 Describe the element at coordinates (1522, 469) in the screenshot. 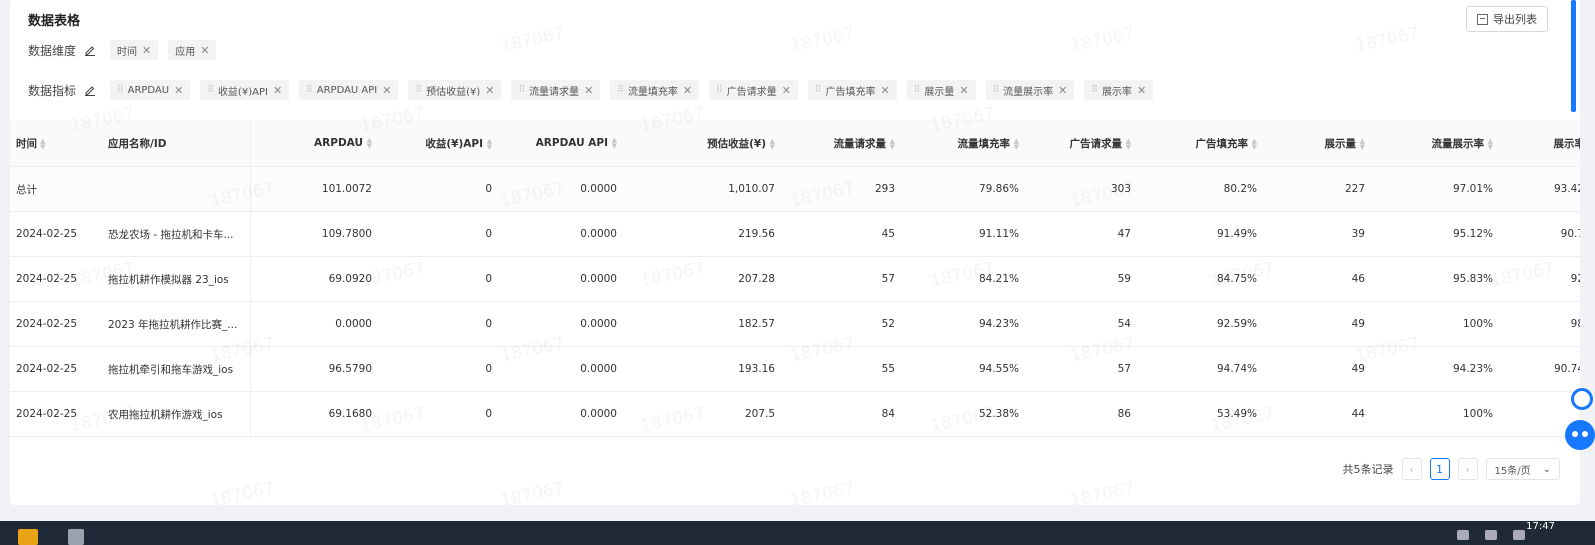

I see `page-size-select: 15条/页 ⌄` at that location.